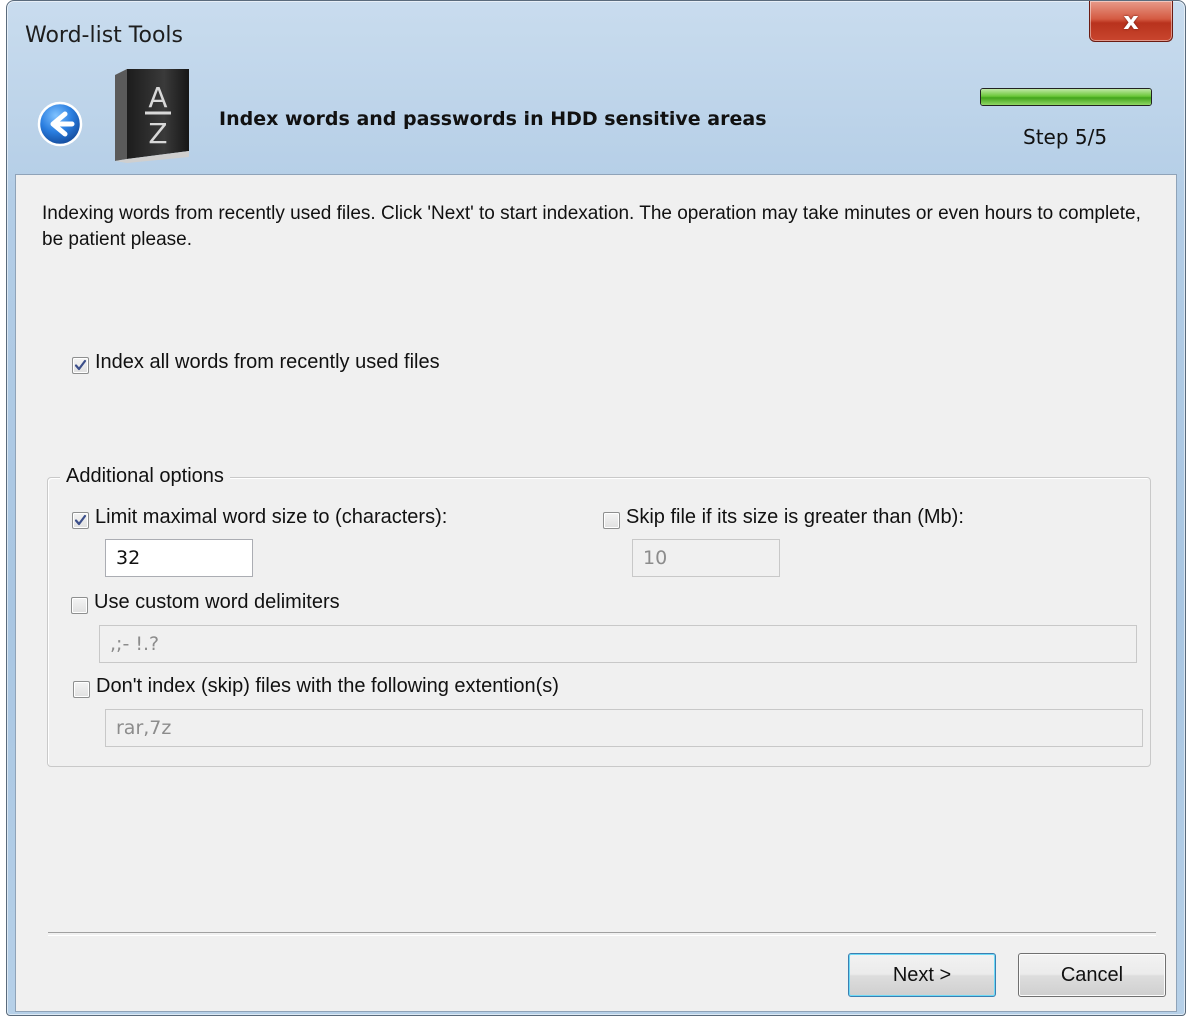  I want to click on title-bar: Word-list Tools x, so click(596, 36).